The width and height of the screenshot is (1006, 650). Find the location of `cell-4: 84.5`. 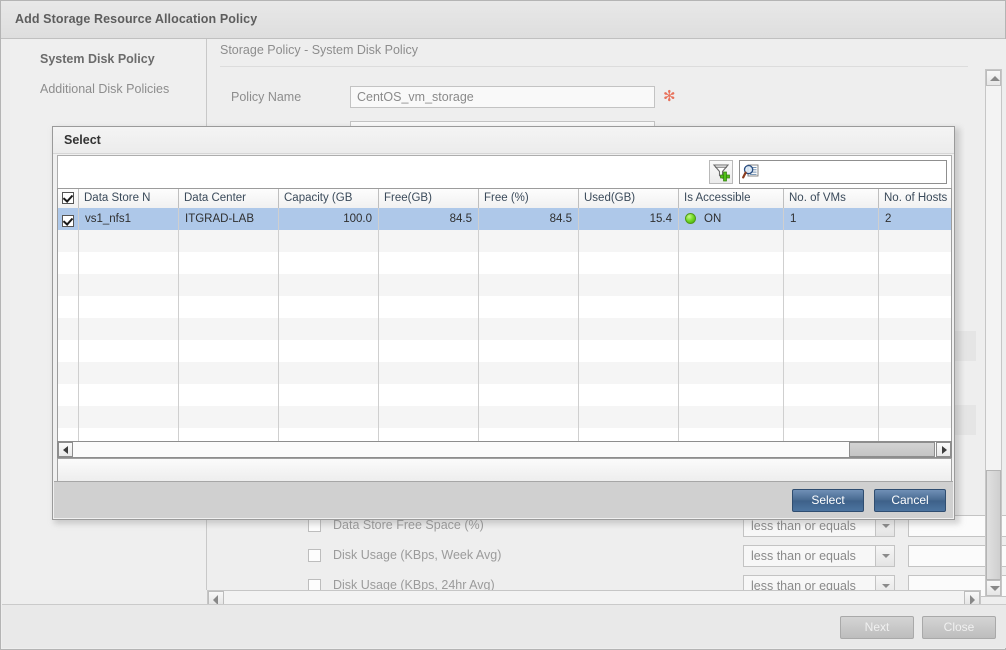

cell-4: 84.5 is located at coordinates (529, 219).